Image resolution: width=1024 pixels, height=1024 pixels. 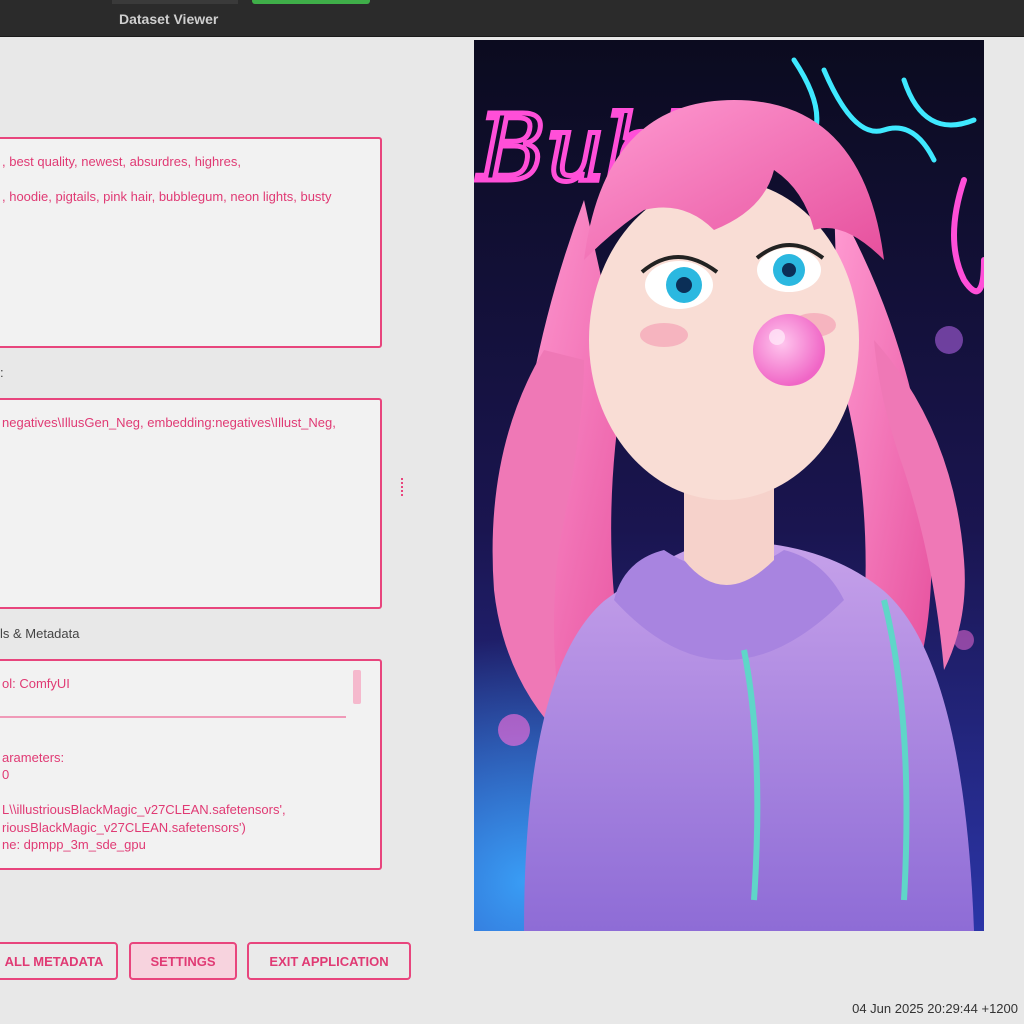 I want to click on status-timestamp: 04 Jun 2025 20:29:44 +1200, so click(x=935, y=1008).